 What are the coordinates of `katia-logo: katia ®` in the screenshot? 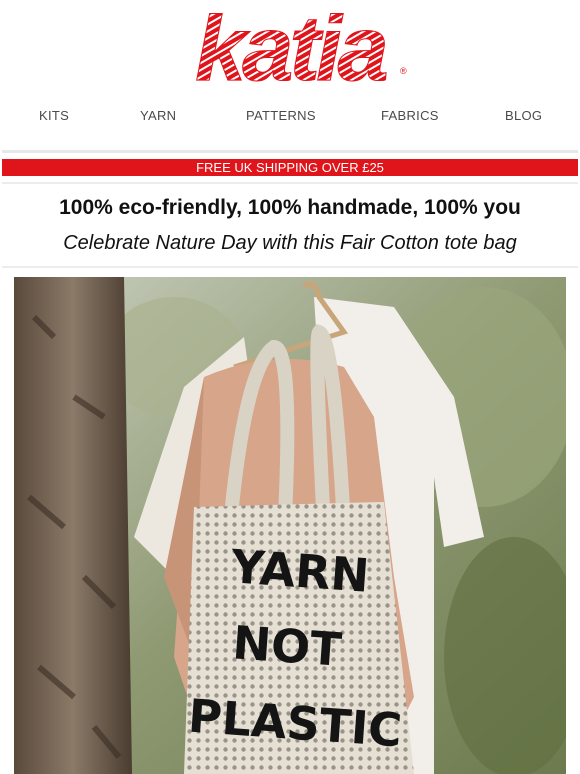 It's located at (290, 50).